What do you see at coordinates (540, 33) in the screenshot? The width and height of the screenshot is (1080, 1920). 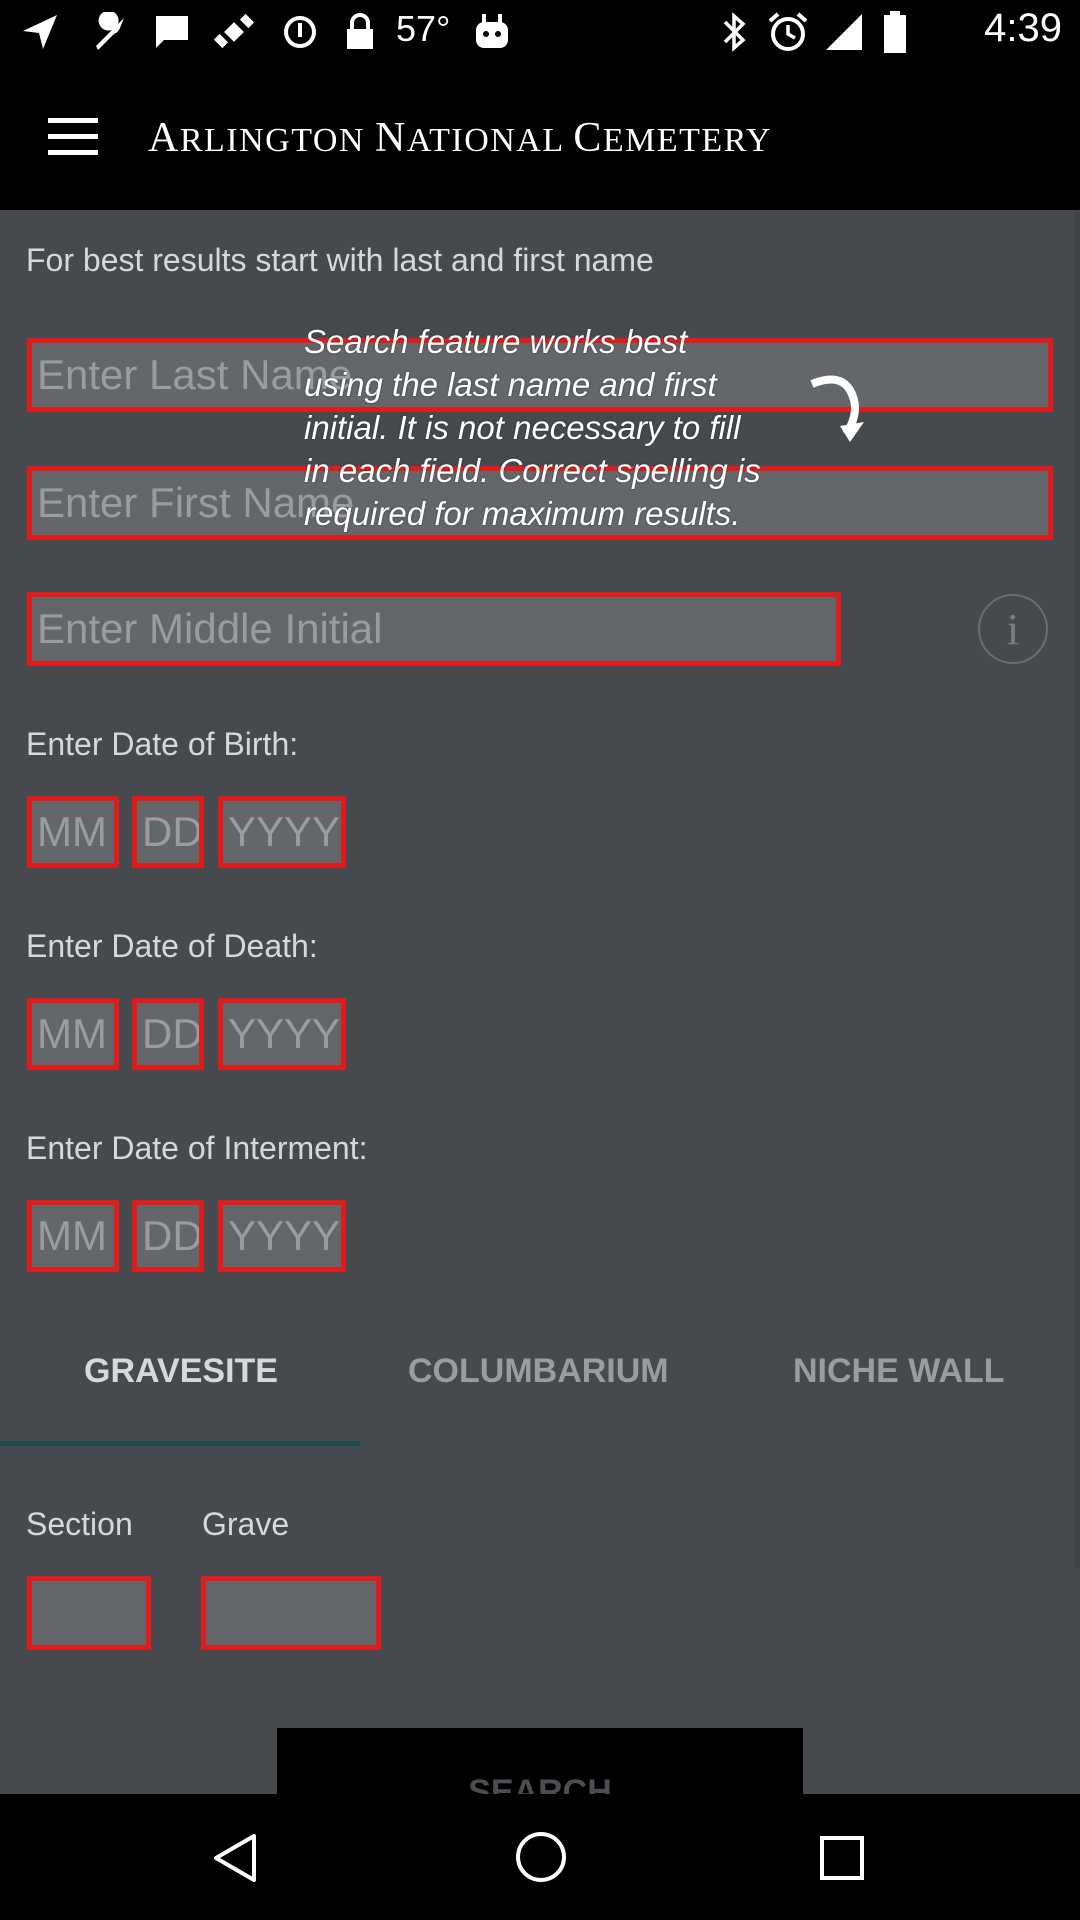 I see `status-bar: 57° 4:39` at bounding box center [540, 33].